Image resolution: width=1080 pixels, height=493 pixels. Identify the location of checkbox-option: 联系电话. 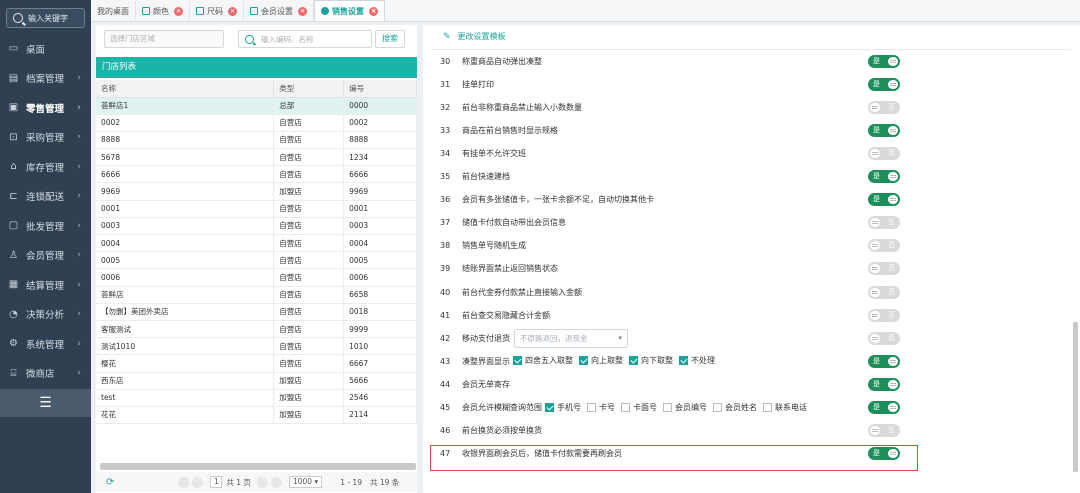
(785, 407).